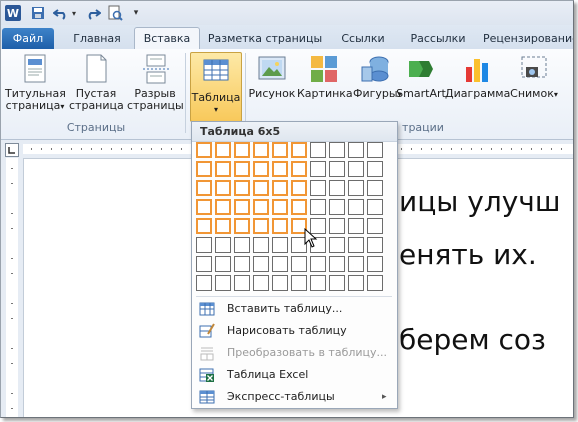  I want to click on excel-table-item: Таблица Excel, so click(294, 375).